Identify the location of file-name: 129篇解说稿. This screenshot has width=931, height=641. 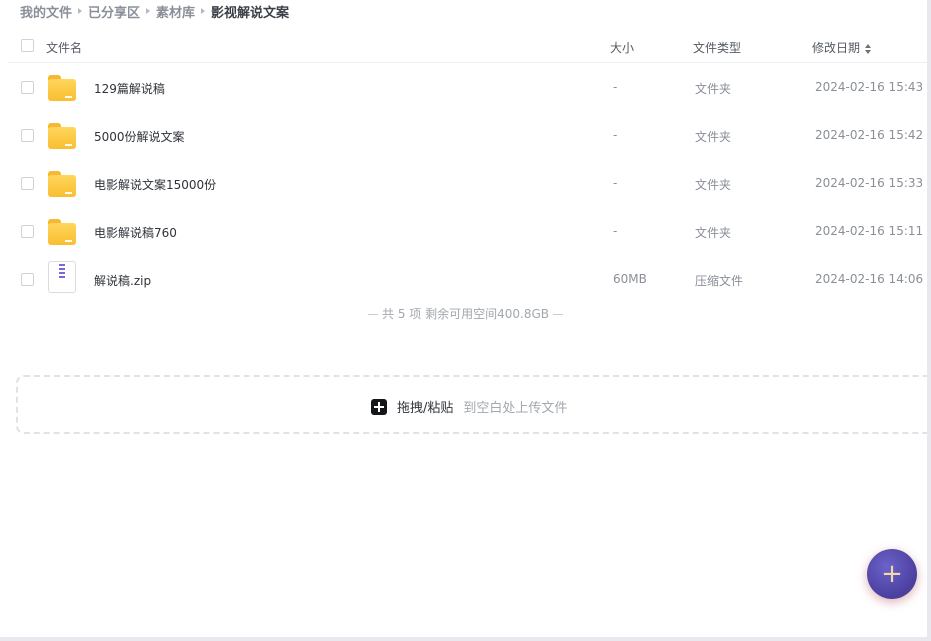
(129, 88).